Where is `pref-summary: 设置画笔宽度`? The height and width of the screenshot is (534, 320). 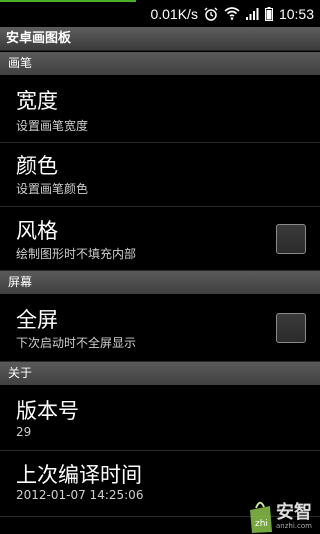
pref-summary: 设置画笔宽度 is located at coordinates (52, 126).